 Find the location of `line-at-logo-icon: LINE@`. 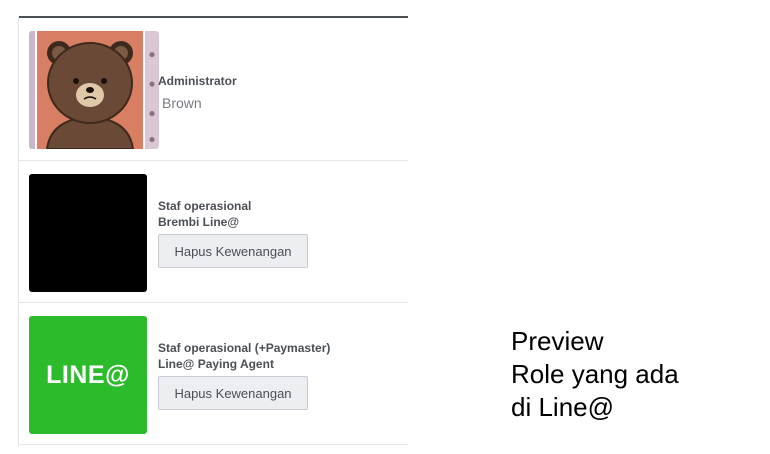

line-at-logo-icon: LINE@ is located at coordinates (88, 375).